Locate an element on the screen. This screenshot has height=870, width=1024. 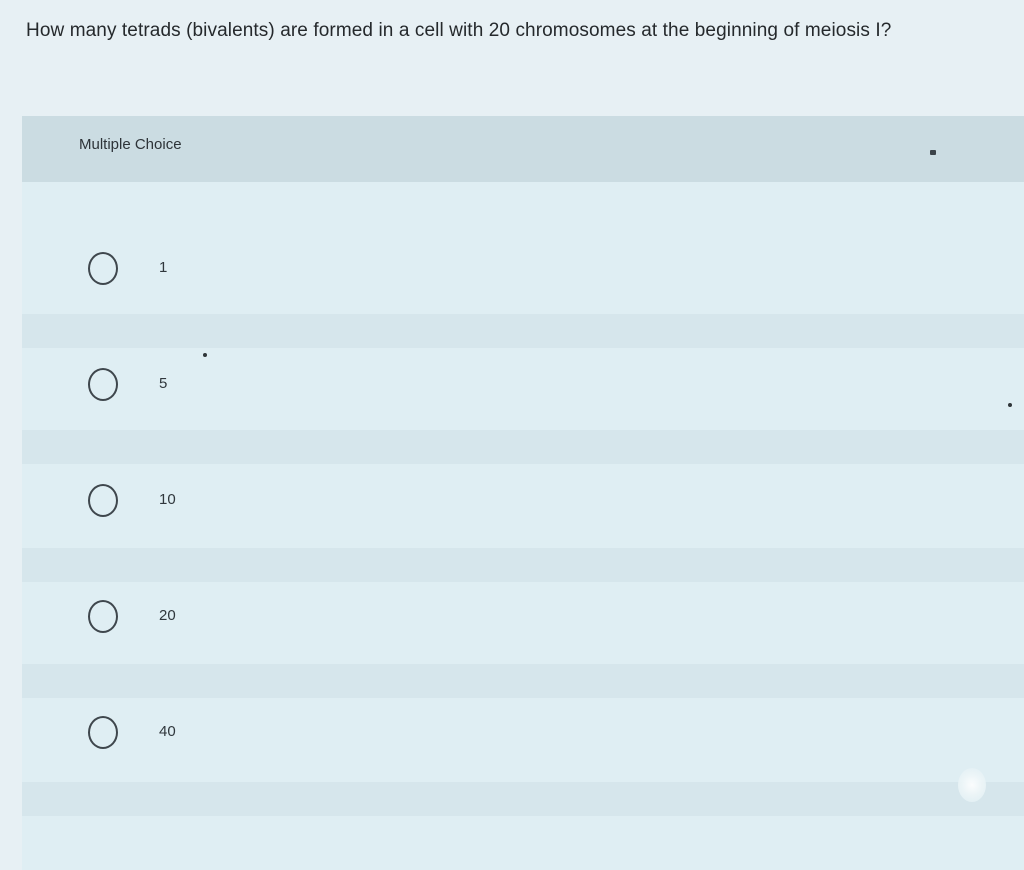
choice-option-4: 20 is located at coordinates (523, 618).